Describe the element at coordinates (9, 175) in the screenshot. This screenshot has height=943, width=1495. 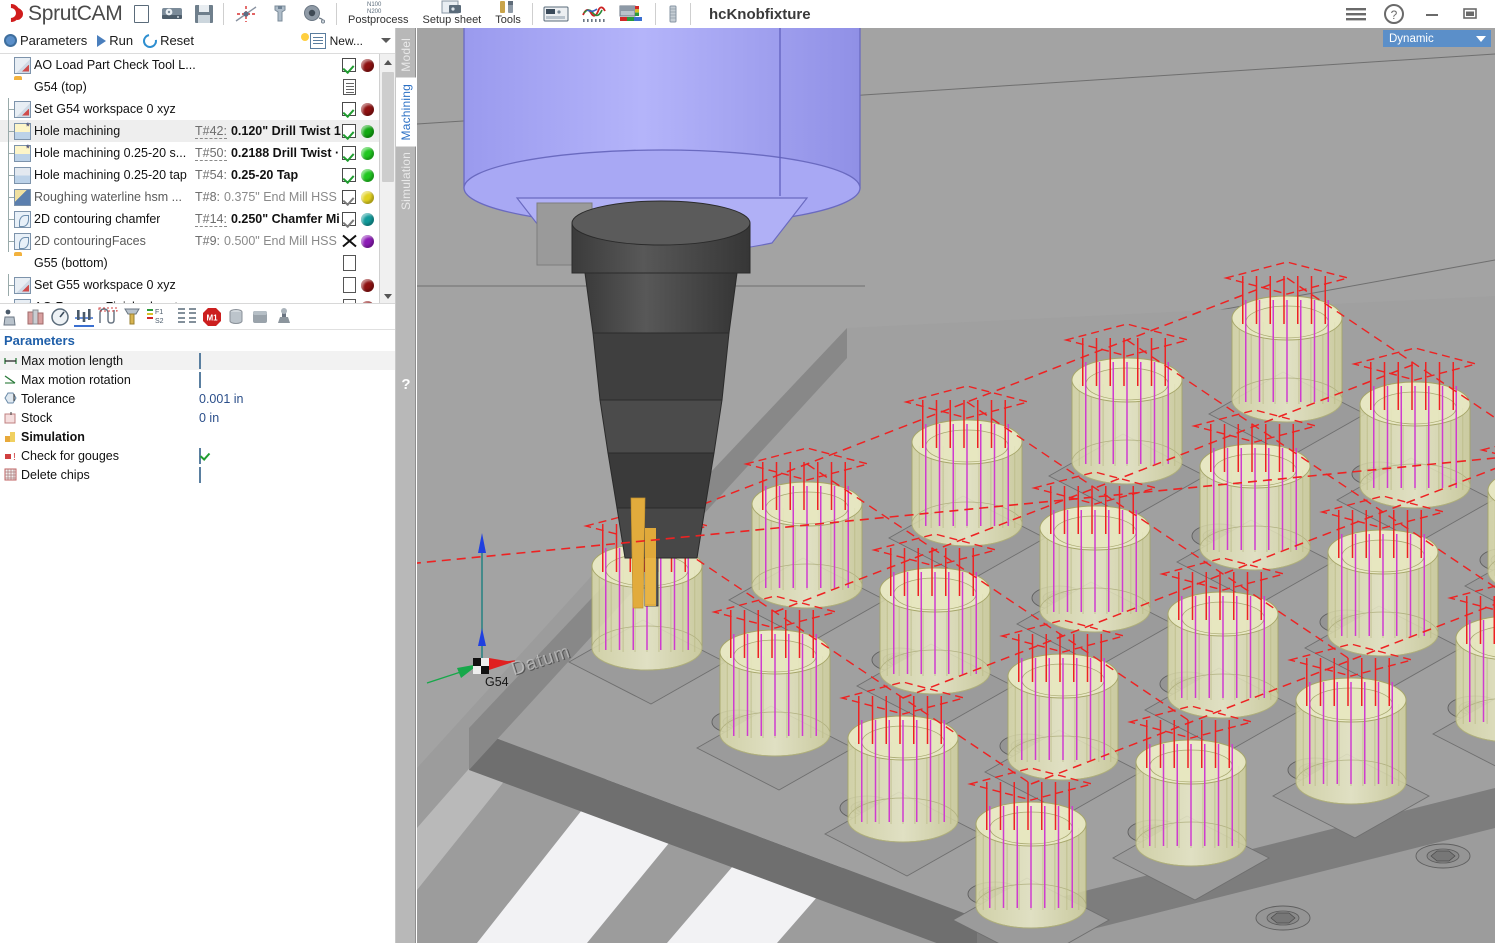
I see `tree-indent` at that location.